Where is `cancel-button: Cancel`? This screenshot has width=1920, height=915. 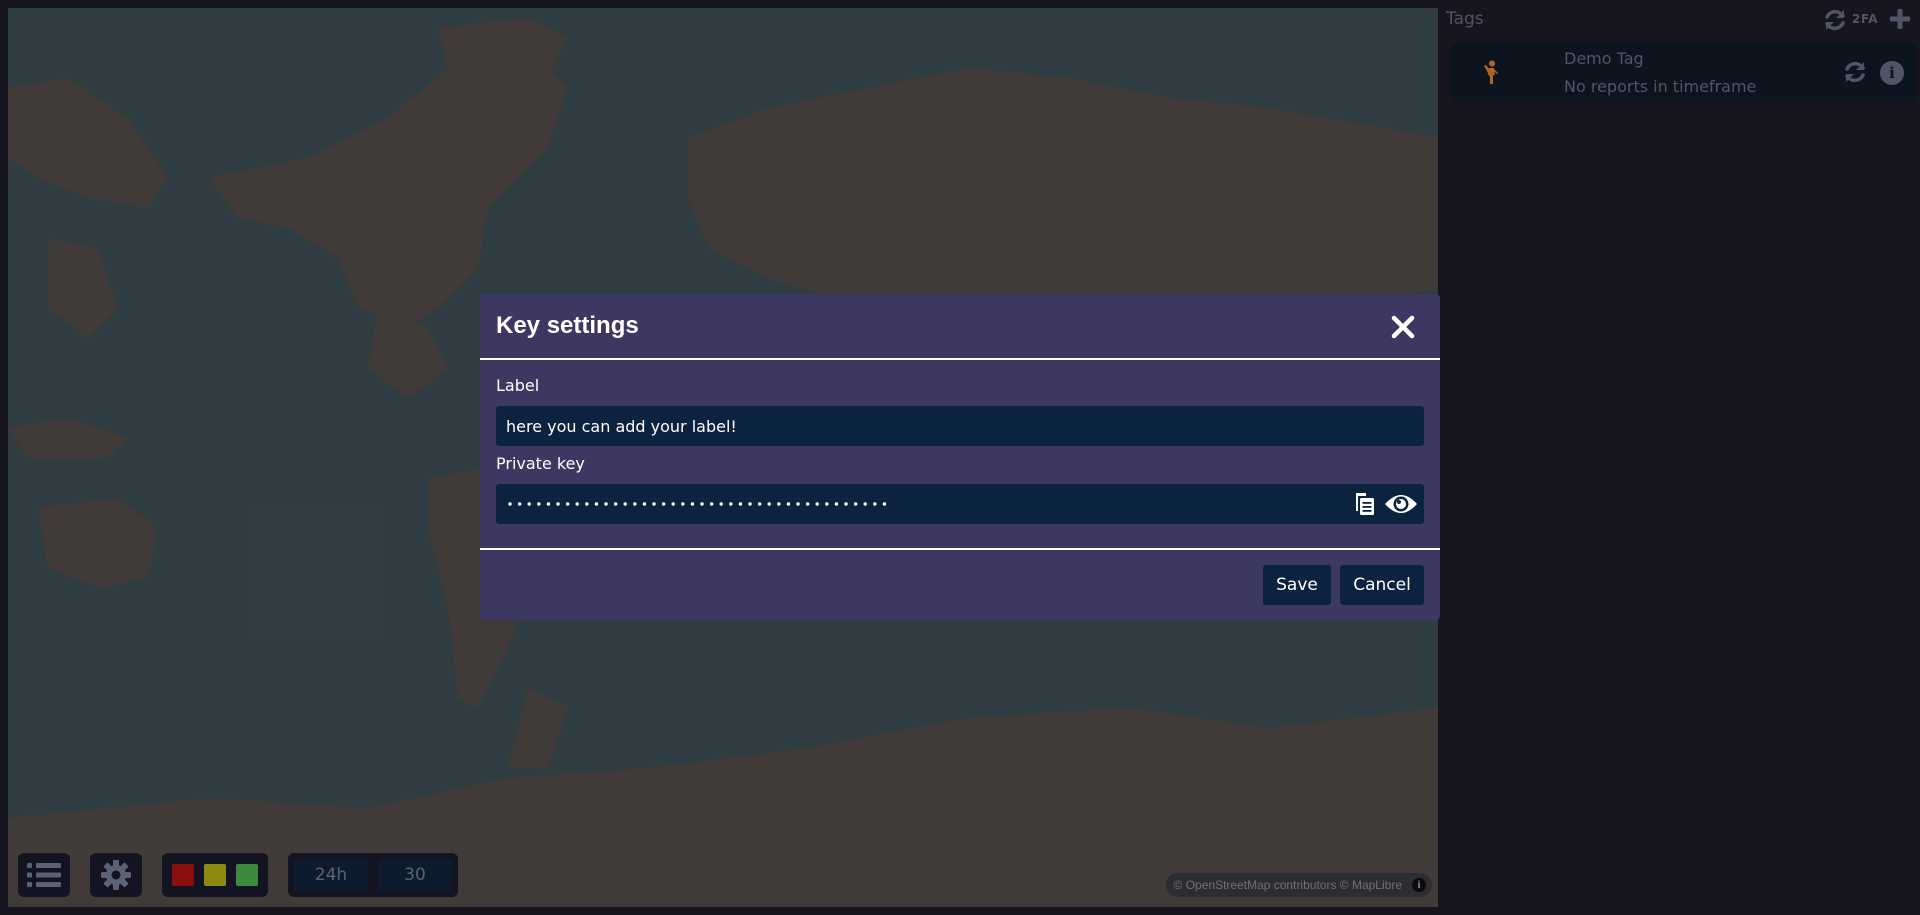 cancel-button: Cancel is located at coordinates (1382, 585).